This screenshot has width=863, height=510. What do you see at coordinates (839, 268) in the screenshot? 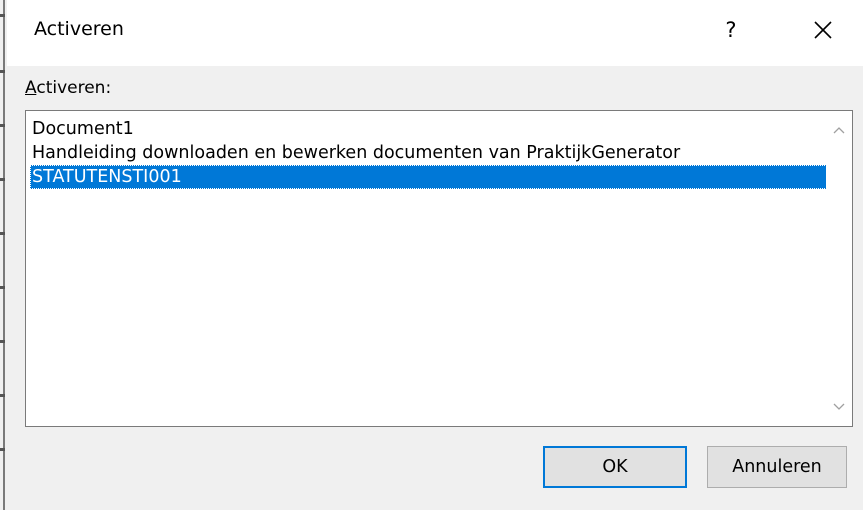
I see `vertical-scrollbar` at bounding box center [839, 268].